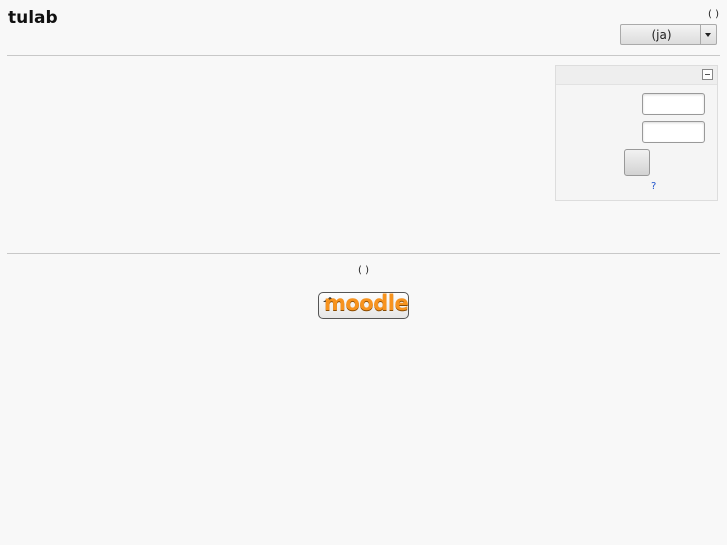 Image resolution: width=727 pixels, height=545 pixels. What do you see at coordinates (673, 132) in the screenshot?
I see `password-input` at bounding box center [673, 132].